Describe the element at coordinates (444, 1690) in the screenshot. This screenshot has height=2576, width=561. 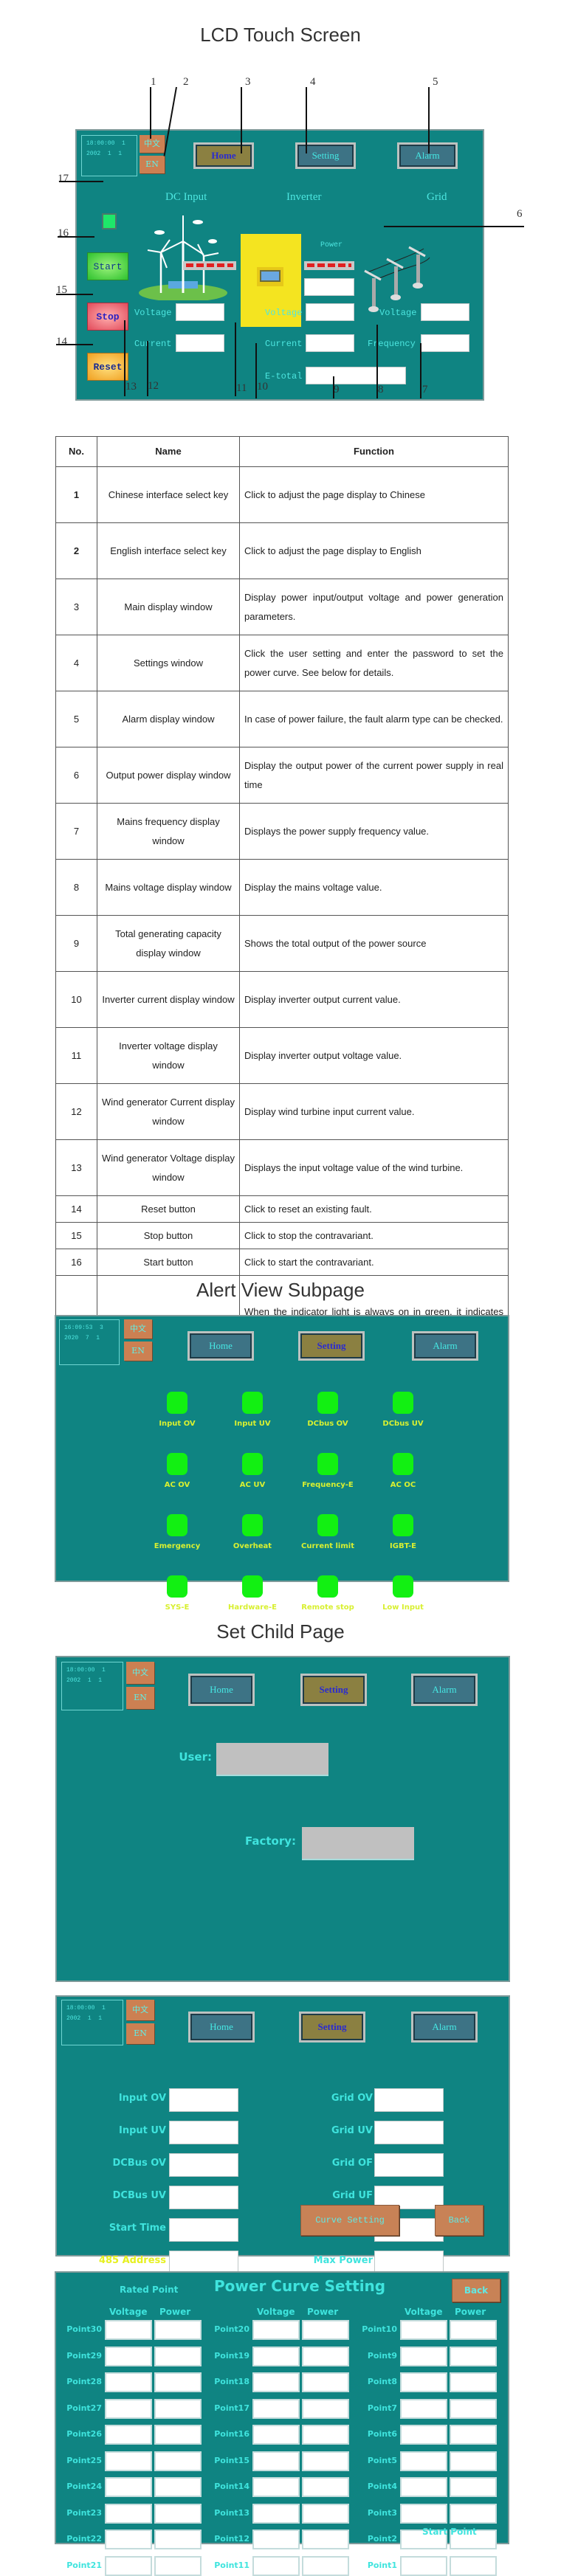
I see `login-alarm-nav-button: Alarm` at that location.